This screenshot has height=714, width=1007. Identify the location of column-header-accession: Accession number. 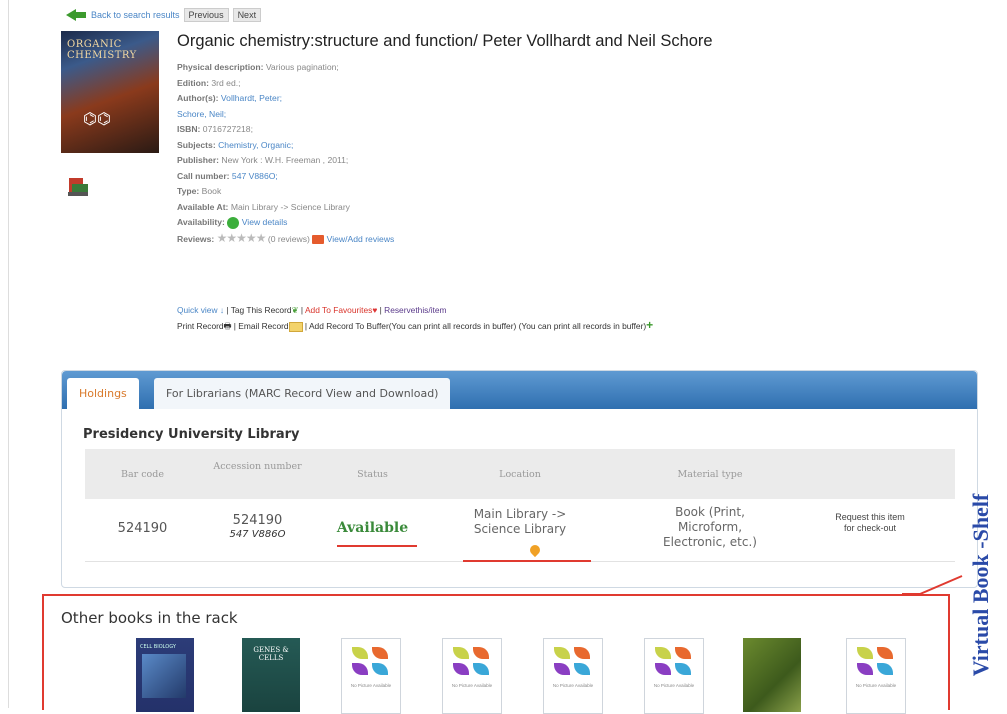
(257, 466).